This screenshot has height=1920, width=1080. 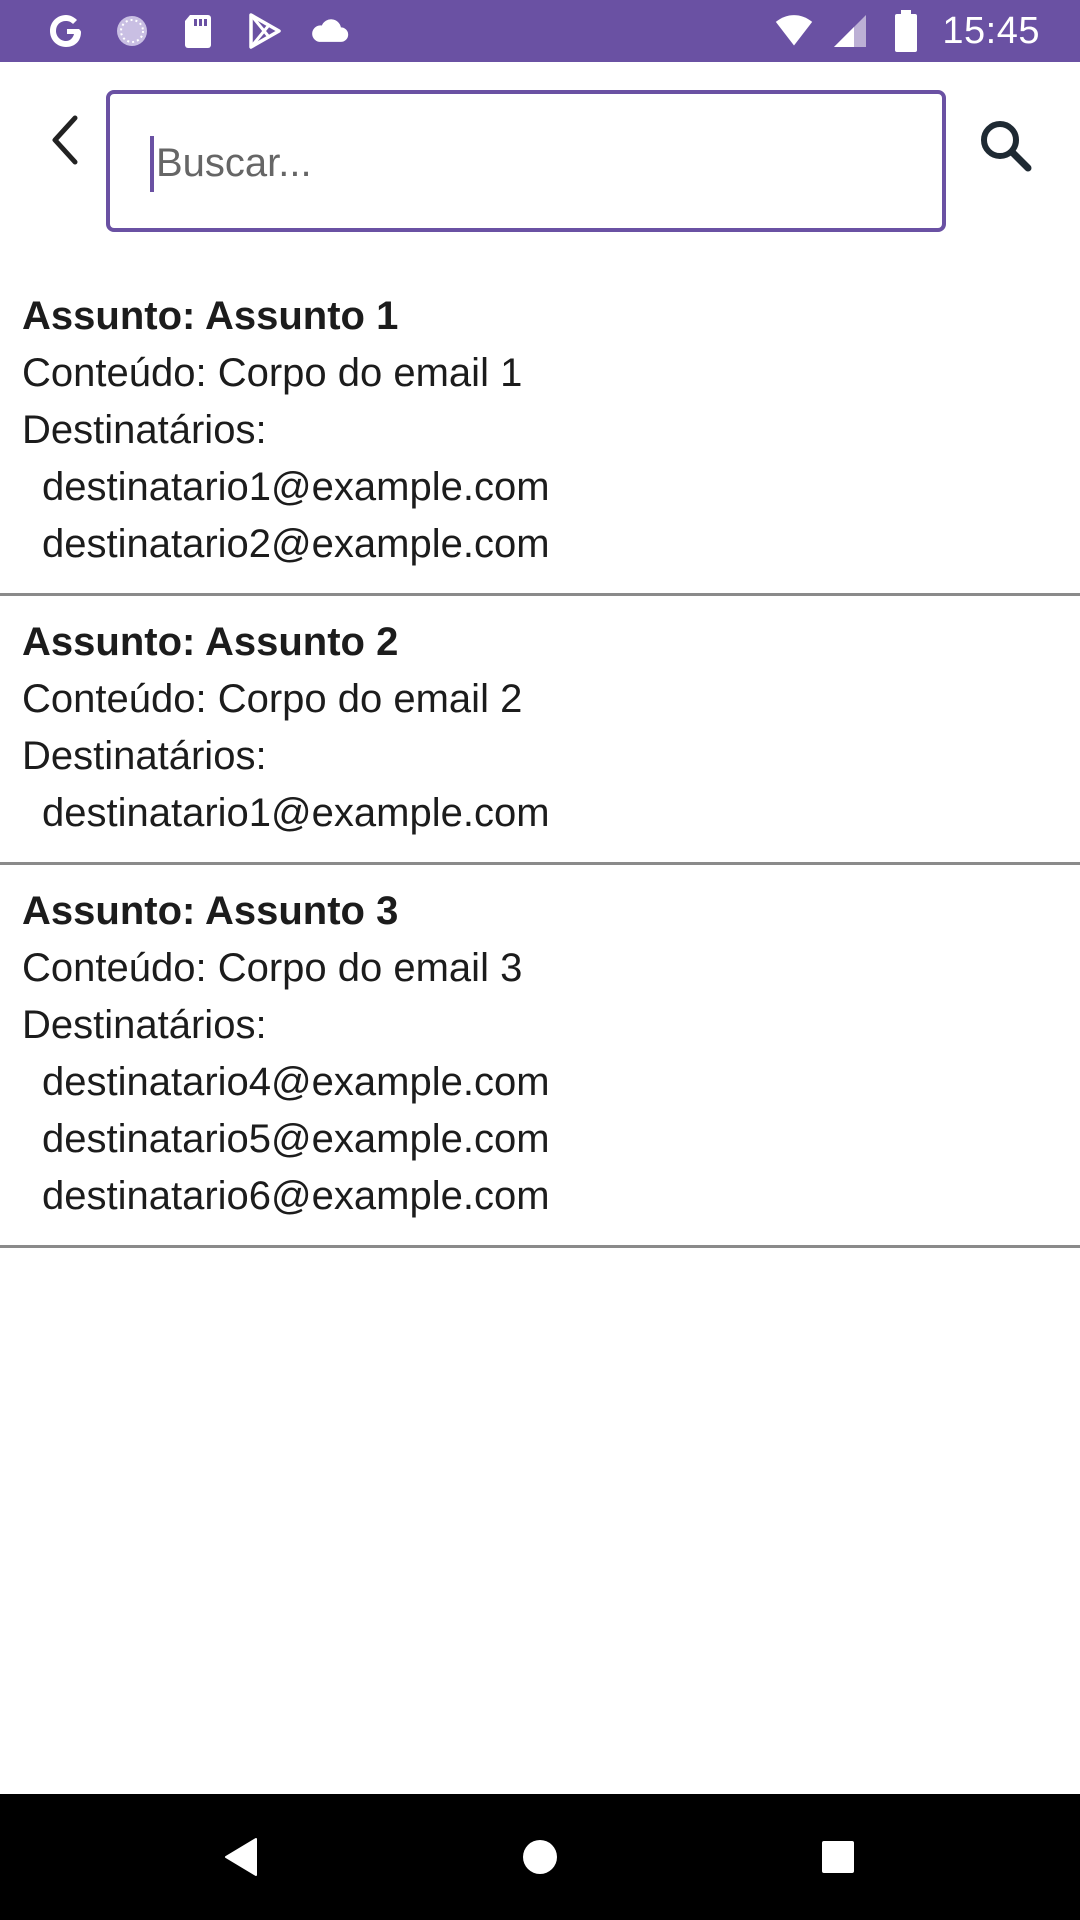 I want to click on back-triangle-icon, so click(x=241, y=1857).